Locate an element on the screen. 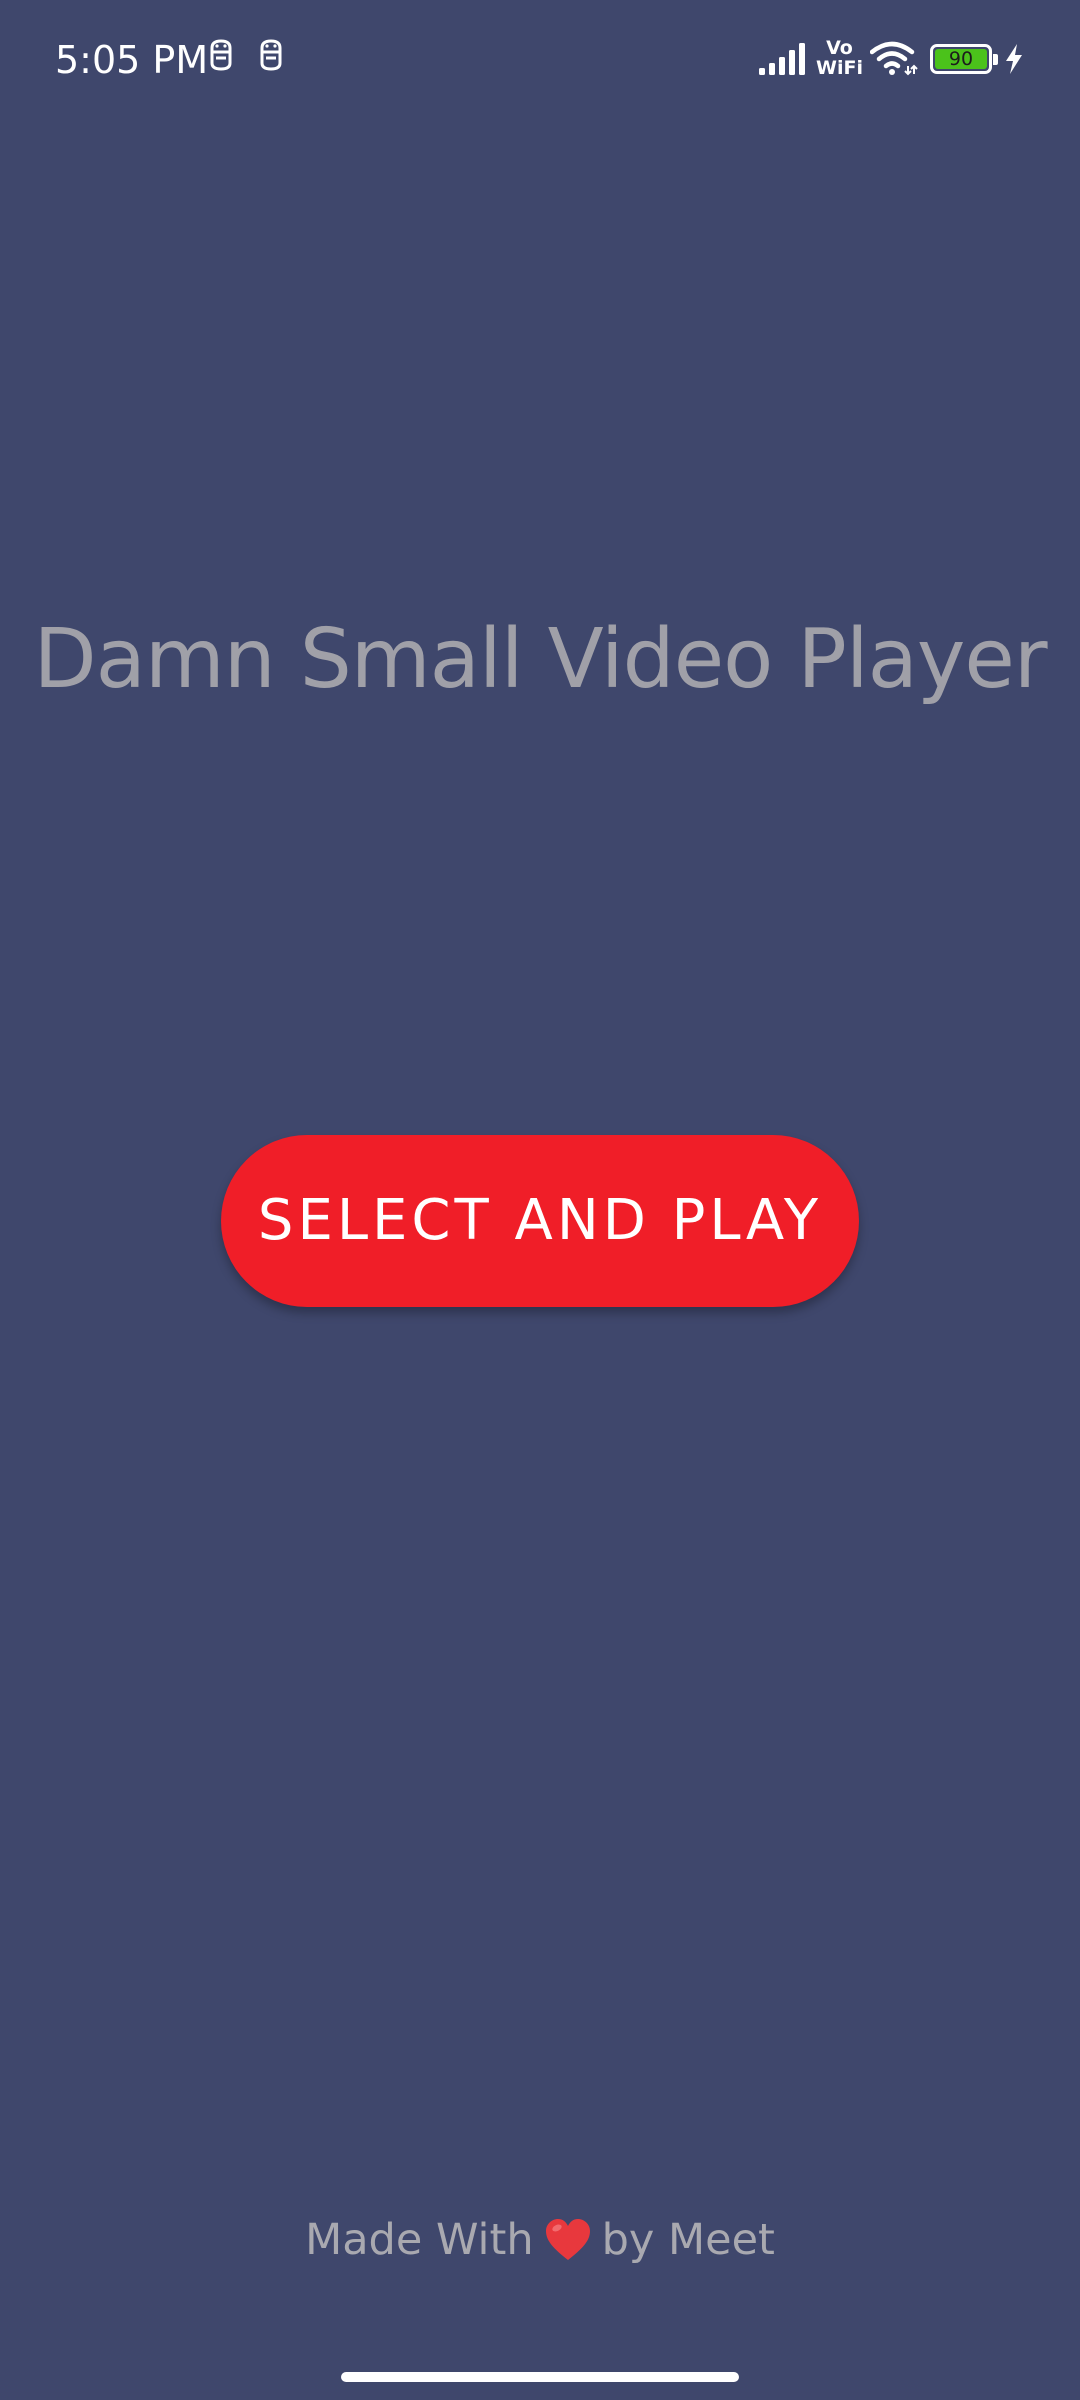  footer-prefix: Made With is located at coordinates (419, 2240).